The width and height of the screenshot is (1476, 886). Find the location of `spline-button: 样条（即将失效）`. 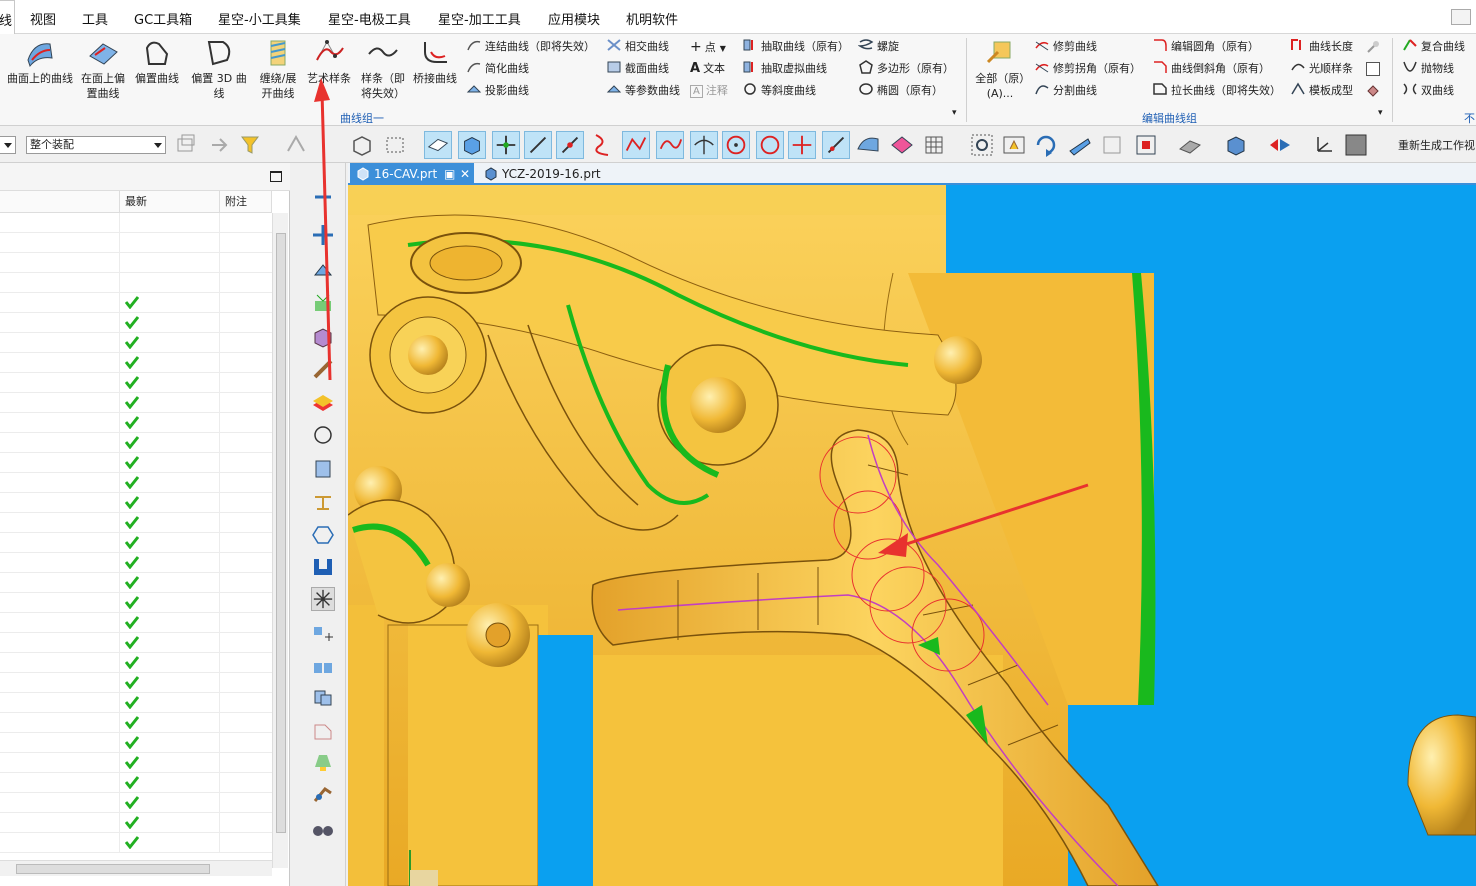

spline-button: 样条（即将失效） is located at coordinates (383, 69).